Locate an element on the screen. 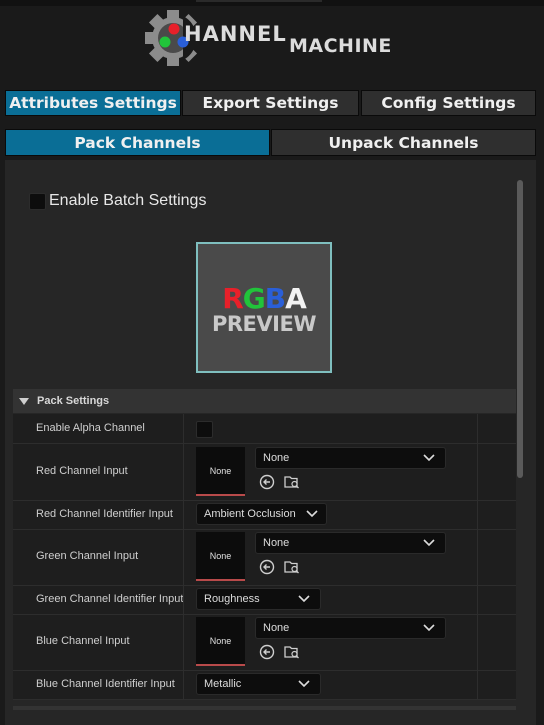  red-texture-thumbnail: None is located at coordinates (220, 471).